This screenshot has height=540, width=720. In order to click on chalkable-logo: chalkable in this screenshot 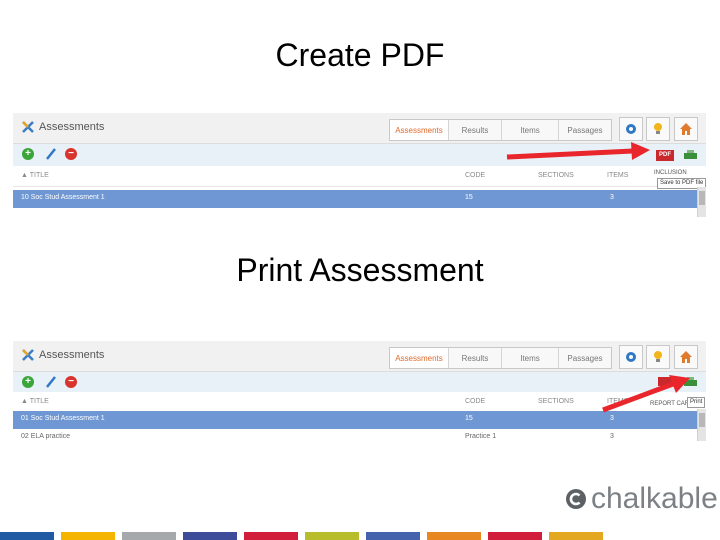, I will do `click(640, 500)`.